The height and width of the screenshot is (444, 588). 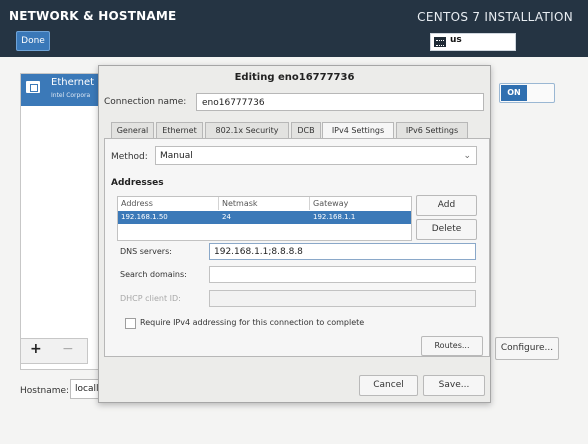 I want to click on connection-name-label: Connection name:, so click(x=145, y=102).